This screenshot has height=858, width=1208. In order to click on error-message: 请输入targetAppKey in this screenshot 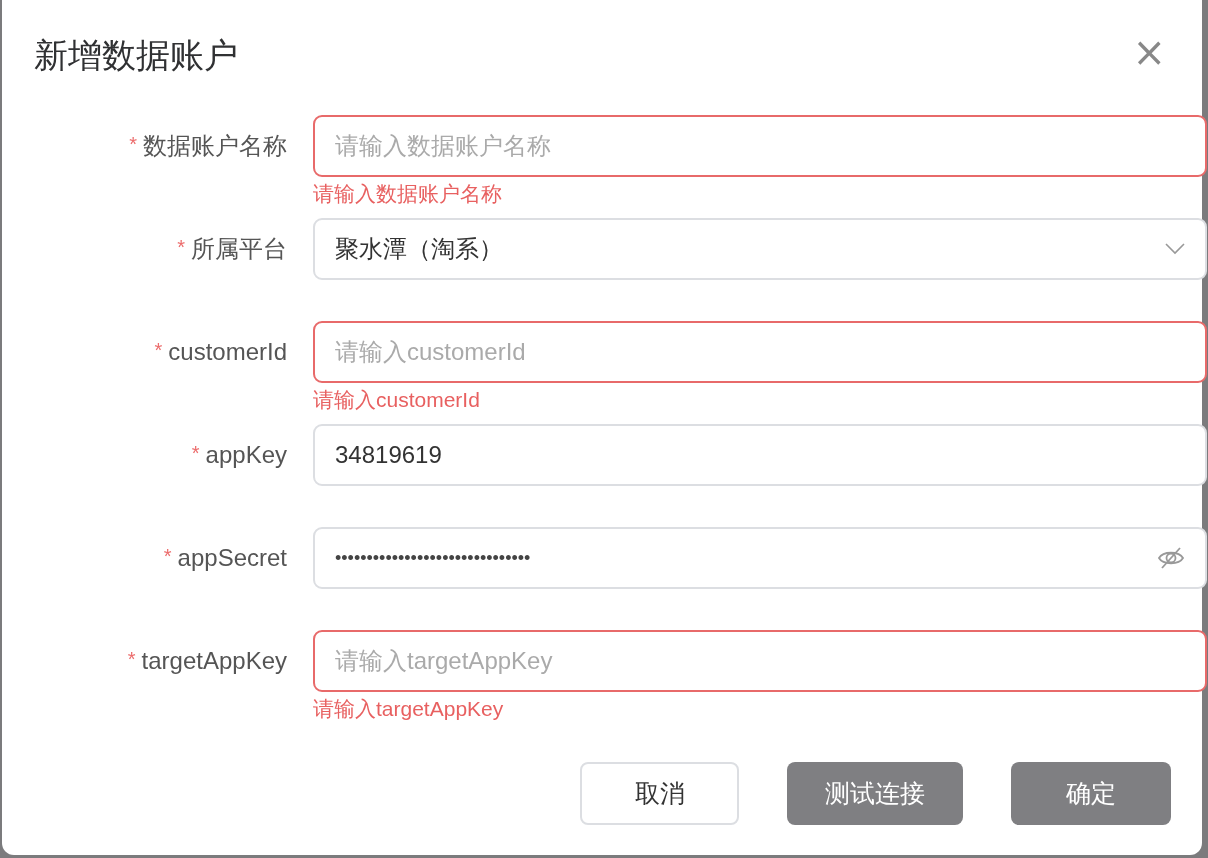, I will do `click(409, 709)`.